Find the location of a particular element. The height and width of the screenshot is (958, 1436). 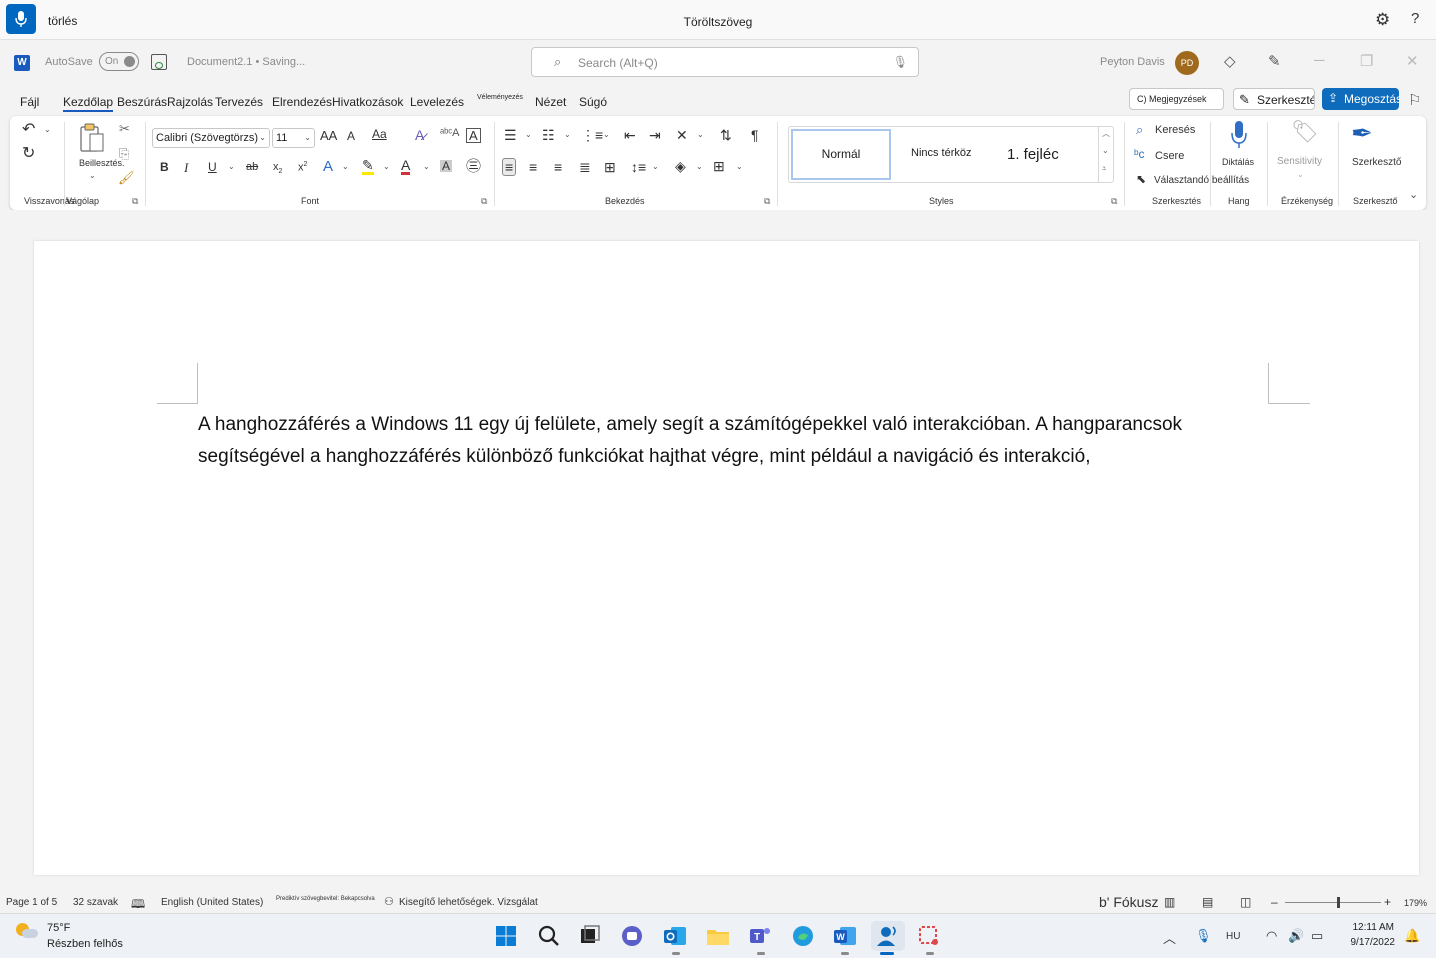

sort-icon: ⇅ is located at coordinates (726, 135).